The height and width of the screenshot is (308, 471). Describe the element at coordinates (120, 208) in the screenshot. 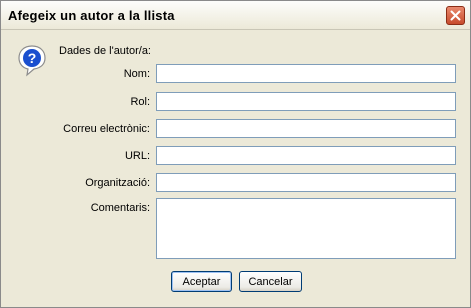

I see `comments-label: Comentaris:` at that location.